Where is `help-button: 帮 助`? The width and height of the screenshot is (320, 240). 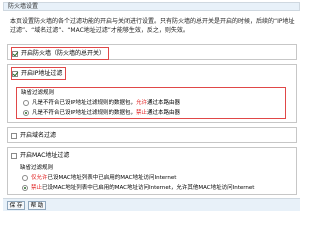
help-button: 帮 助 is located at coordinates (37, 205).